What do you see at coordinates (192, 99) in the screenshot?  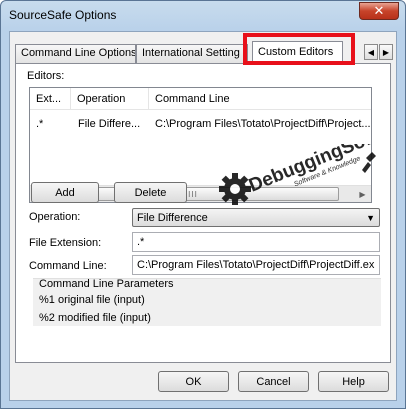 I see `column-header-label: Command Line` at bounding box center [192, 99].